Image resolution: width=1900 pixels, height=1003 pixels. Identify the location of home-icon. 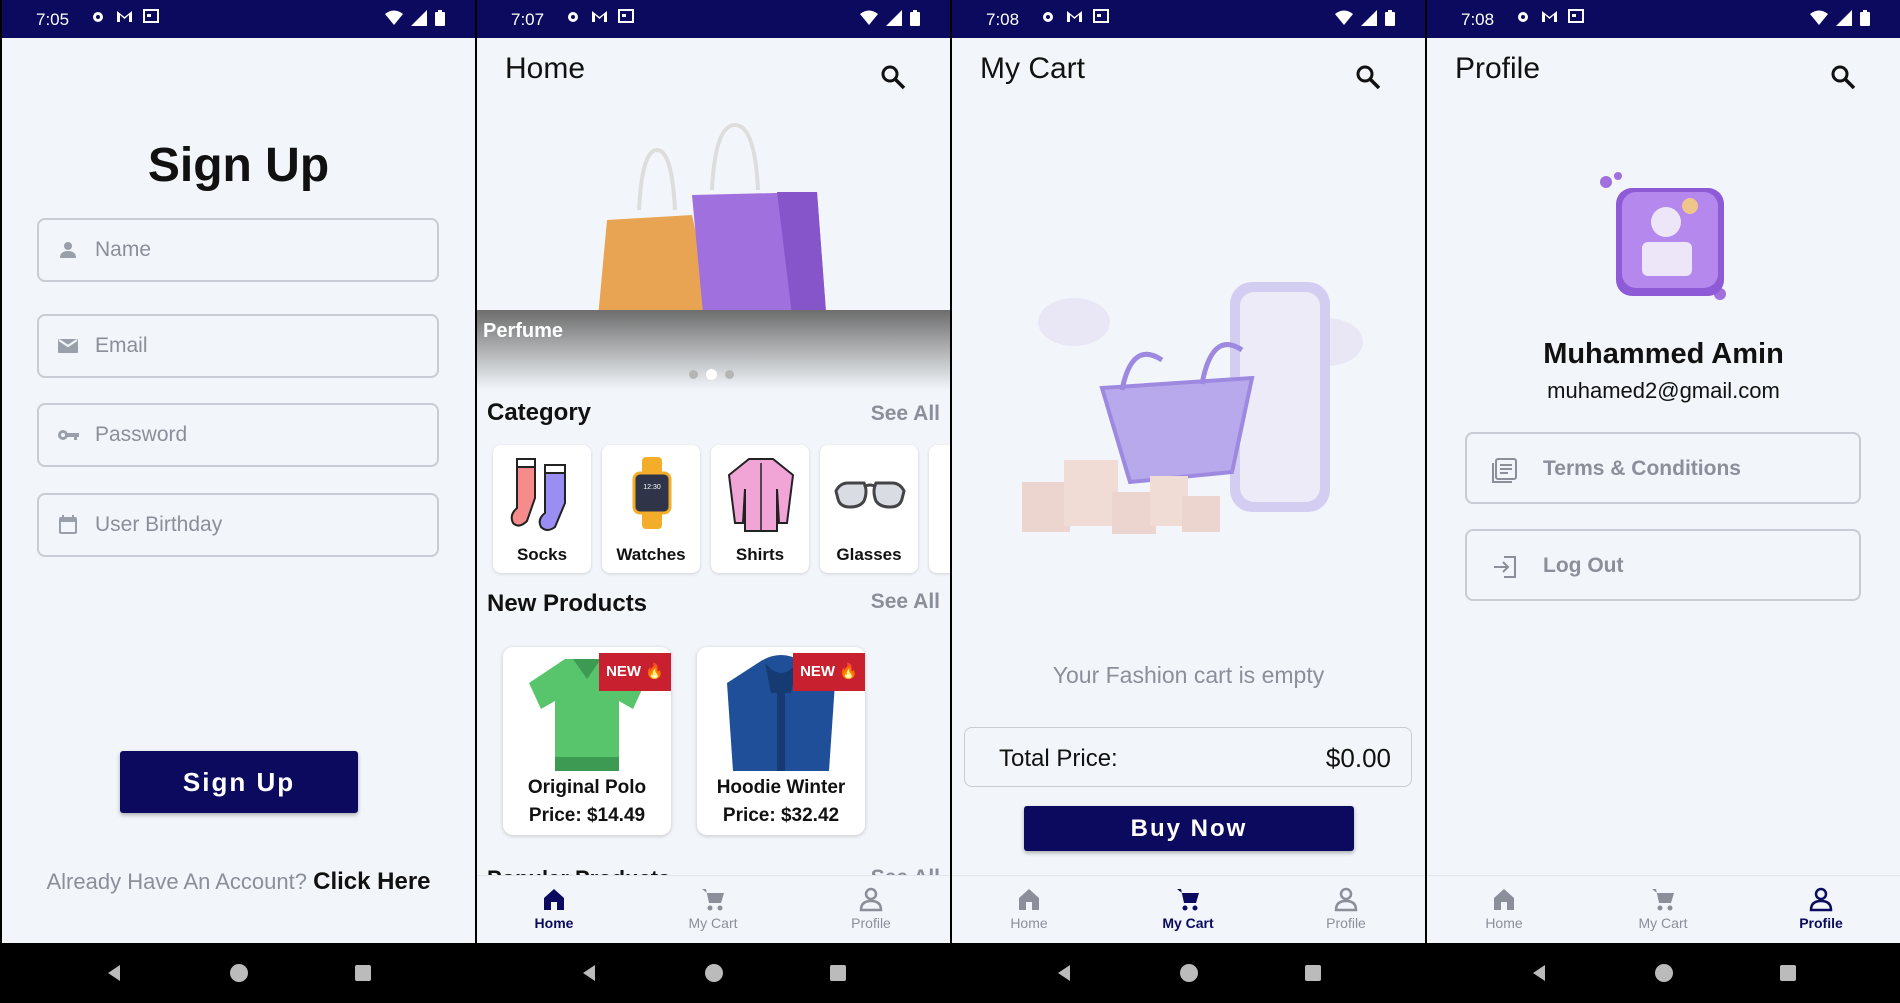
(554, 899).